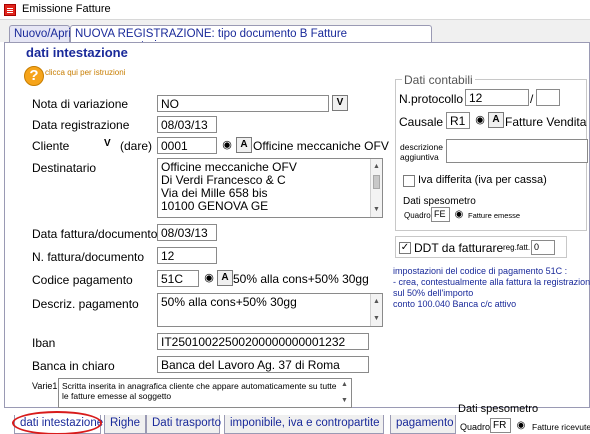 This screenshot has height=434, width=590. I want to click on pagamento-note-line: sul 50% dell'importo, so click(433, 293).